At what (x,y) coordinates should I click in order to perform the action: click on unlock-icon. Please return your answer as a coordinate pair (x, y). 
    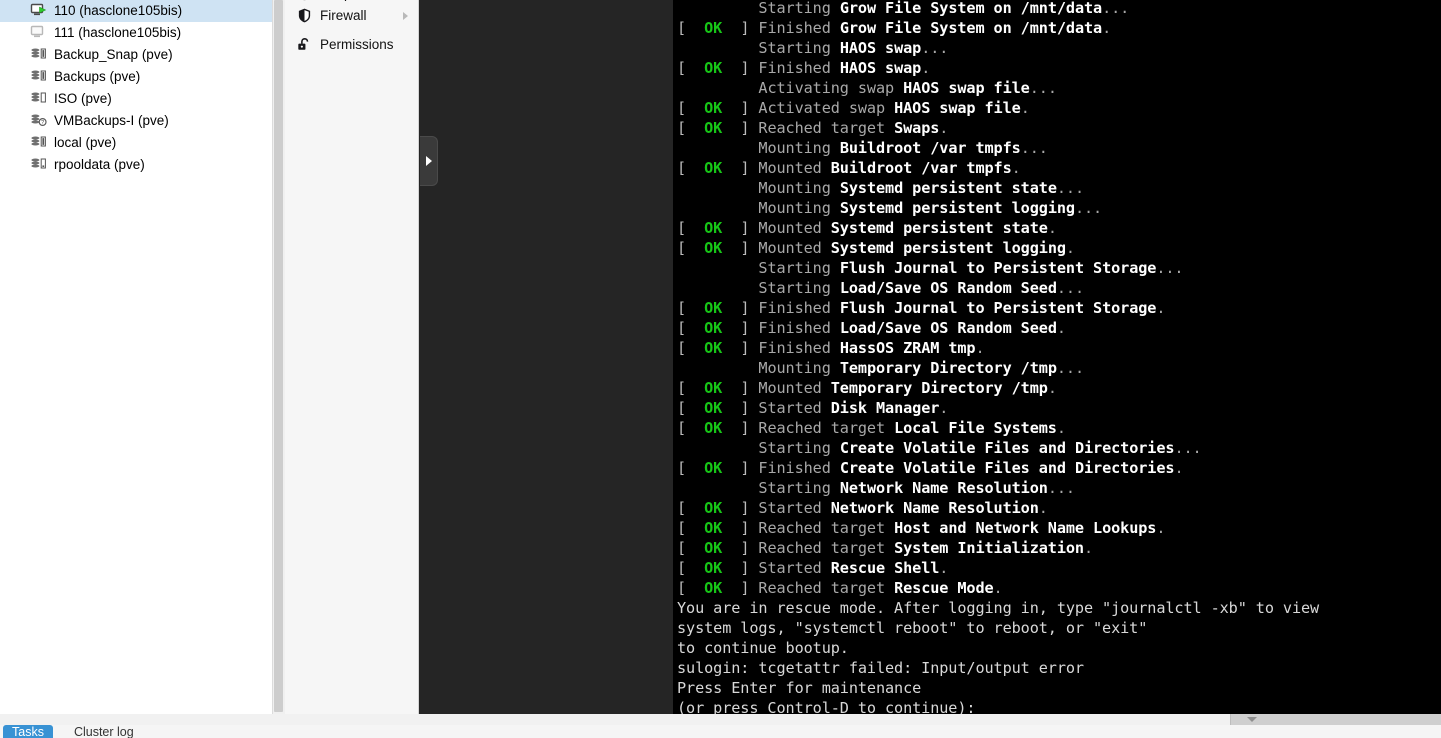
    Looking at the image, I should click on (304, 45).